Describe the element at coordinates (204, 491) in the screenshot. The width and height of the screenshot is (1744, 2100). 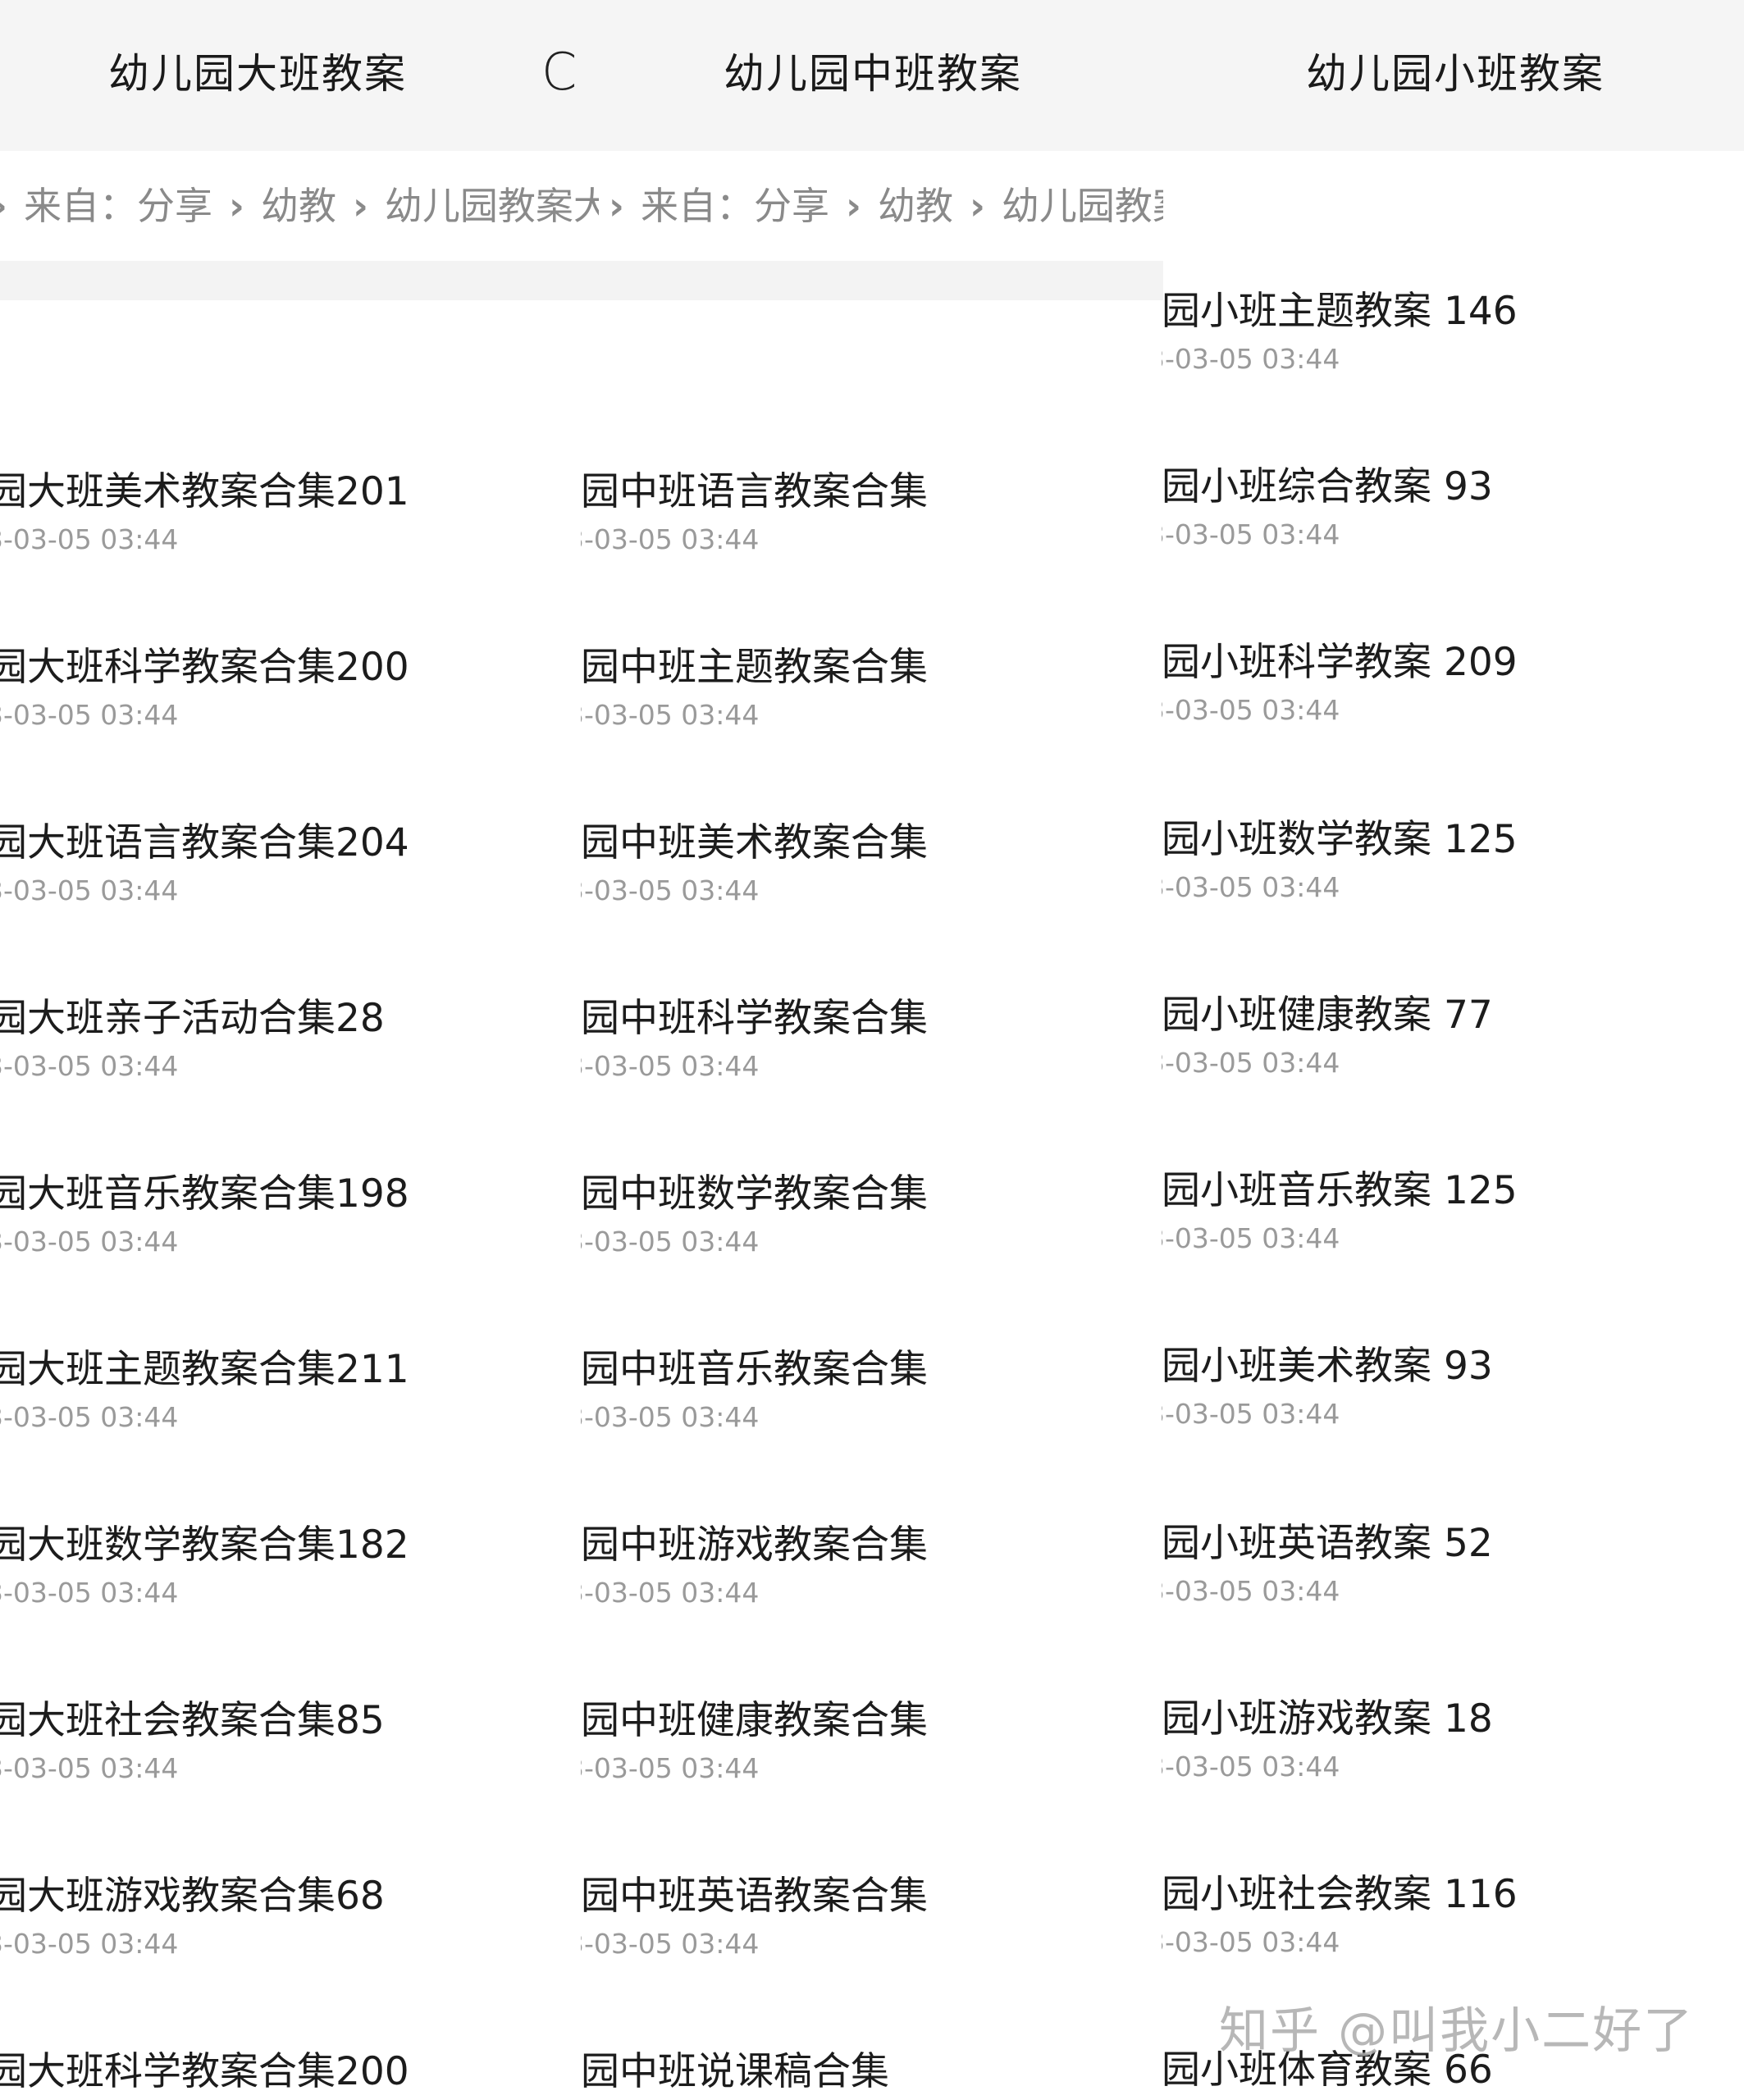
I see `item-title: 幼儿园大班美术教案合集201` at that location.